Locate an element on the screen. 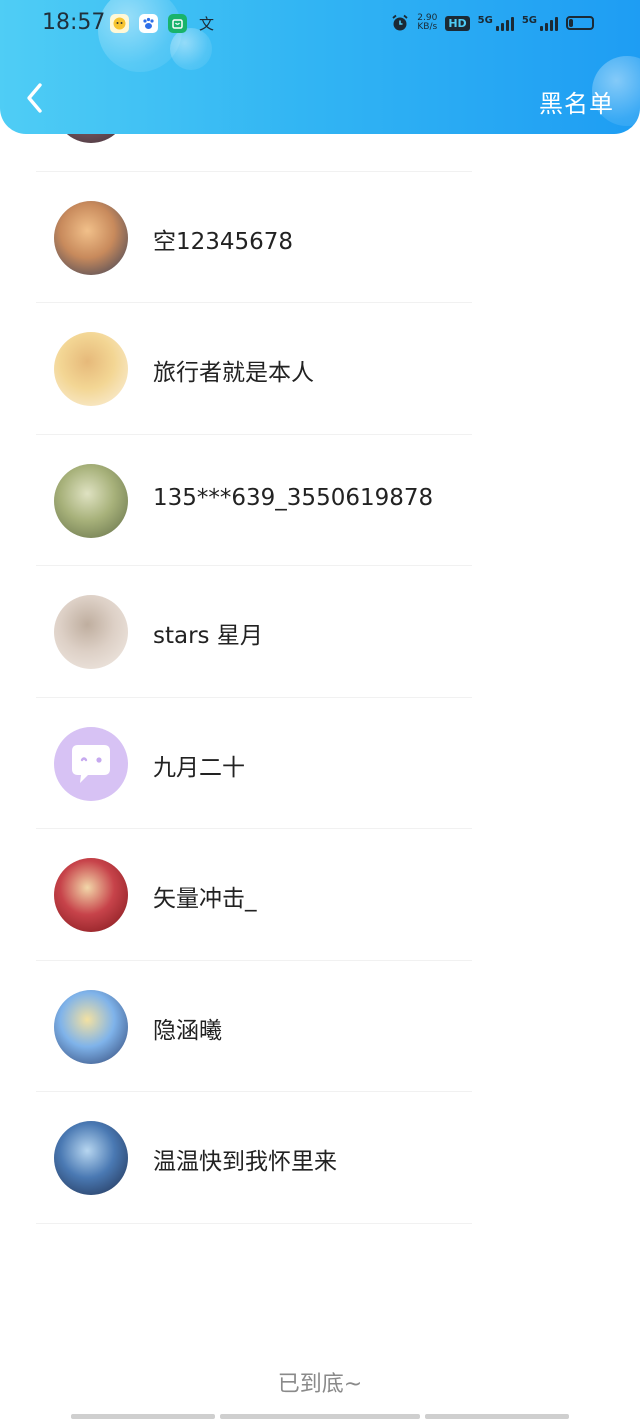  speed-unit: KB/s is located at coordinates (427, 27).